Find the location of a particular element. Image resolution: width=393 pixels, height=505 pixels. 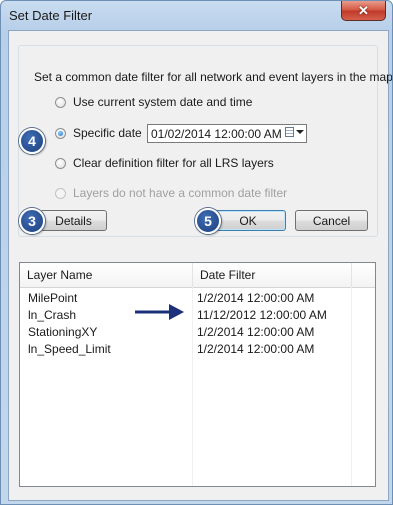

calendar-icon is located at coordinates (289, 132).